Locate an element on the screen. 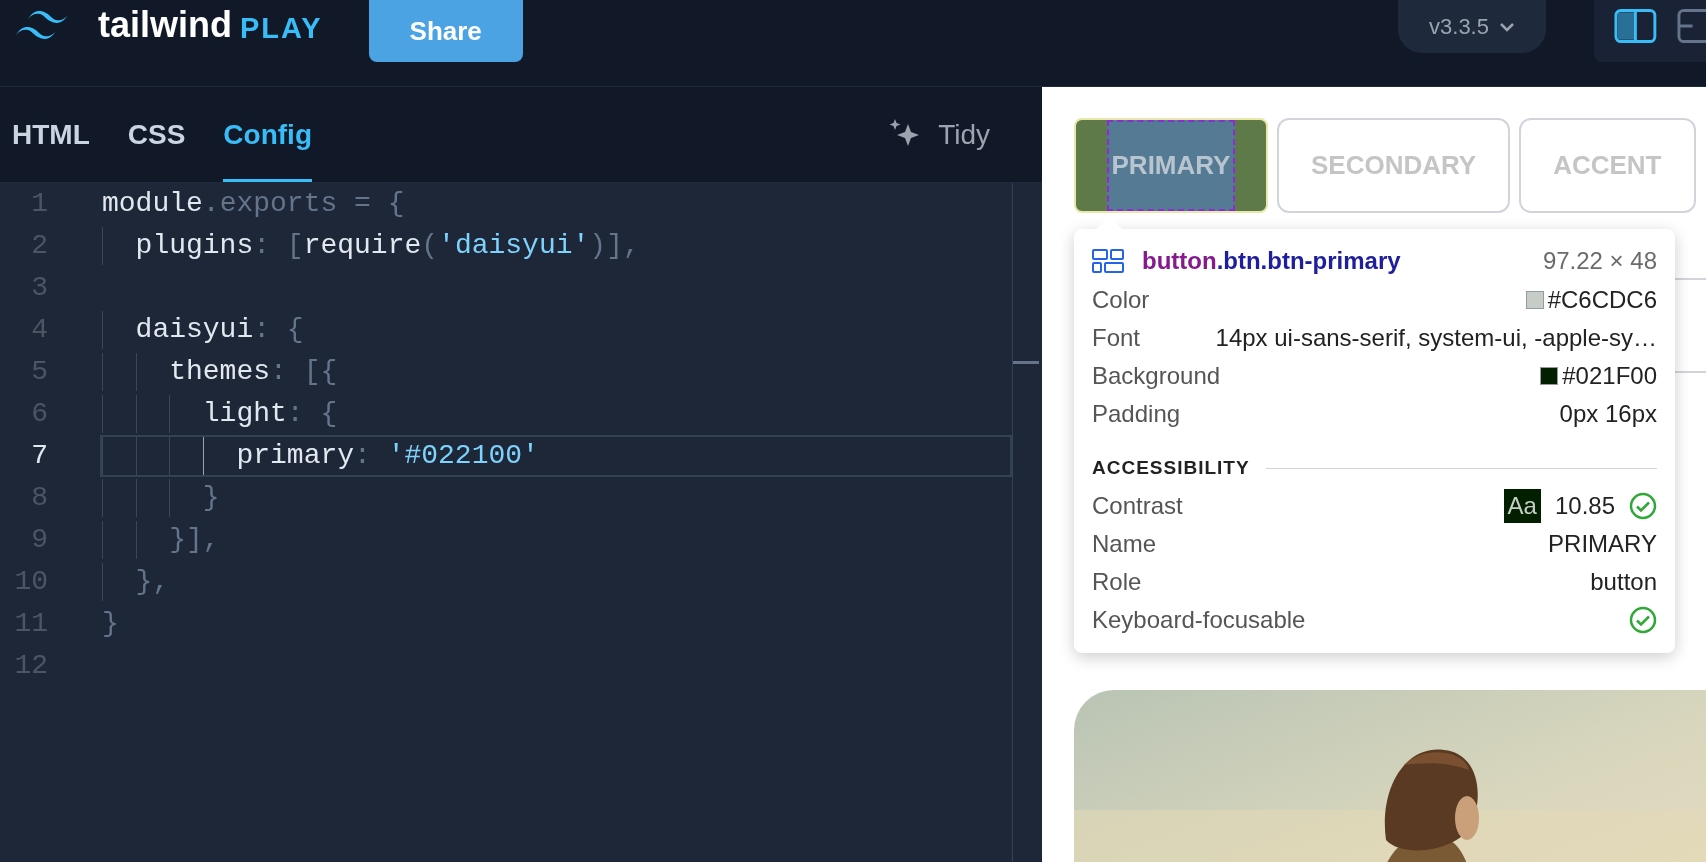 The width and height of the screenshot is (1706, 862). logo-play-label: PLAY is located at coordinates (281, 28).